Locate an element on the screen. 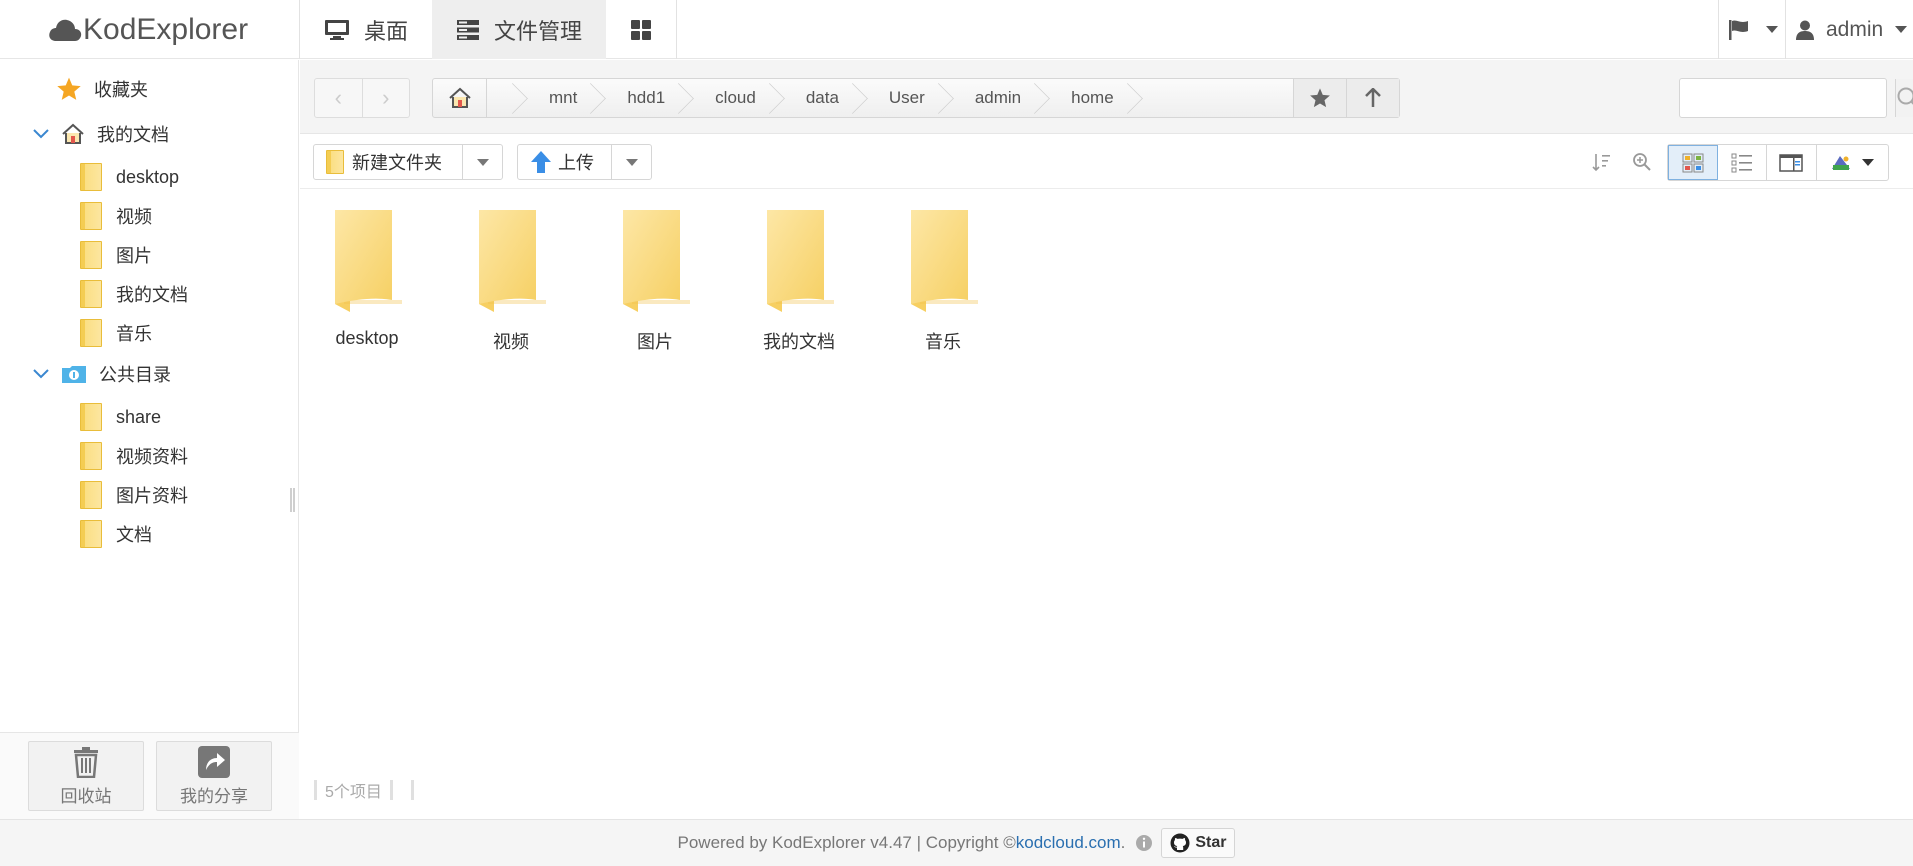 This screenshot has height=866, width=1913. star-icon is located at coordinates (1320, 98).